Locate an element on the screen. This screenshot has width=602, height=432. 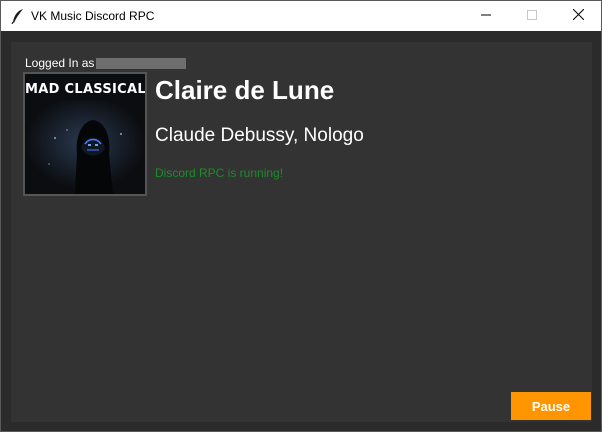
maximize-icon is located at coordinates (532, 16).